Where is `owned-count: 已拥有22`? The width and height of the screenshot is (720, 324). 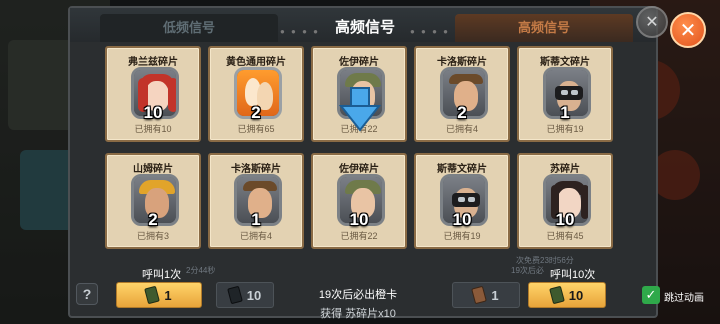
owned-count: 已拥有22 is located at coordinates (359, 236).